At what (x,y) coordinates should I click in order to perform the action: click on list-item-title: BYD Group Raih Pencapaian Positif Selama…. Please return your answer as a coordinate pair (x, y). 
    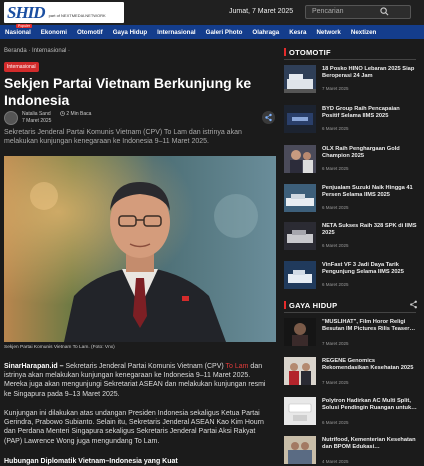
    Looking at the image, I should click on (361, 113).